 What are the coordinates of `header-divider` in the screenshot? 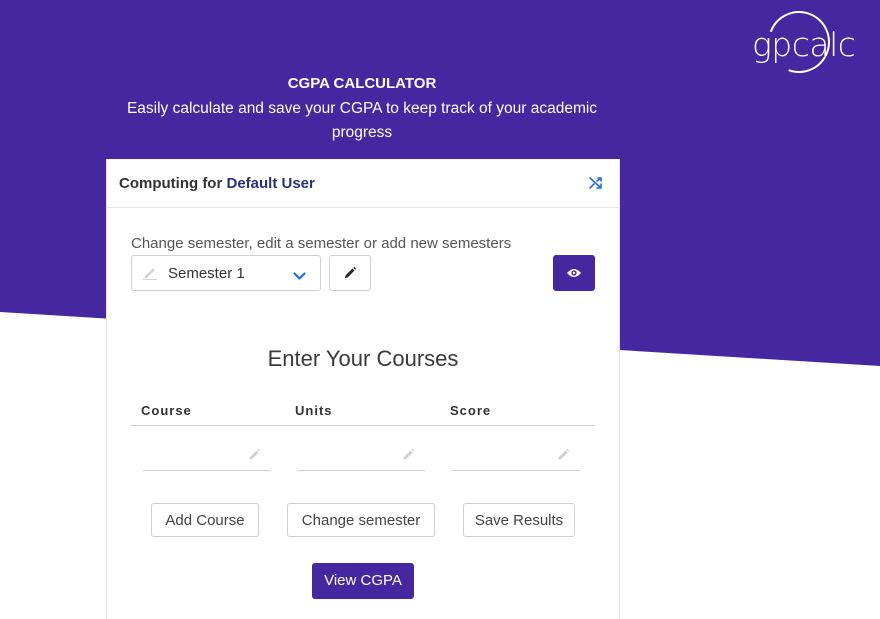 It's located at (363, 425).